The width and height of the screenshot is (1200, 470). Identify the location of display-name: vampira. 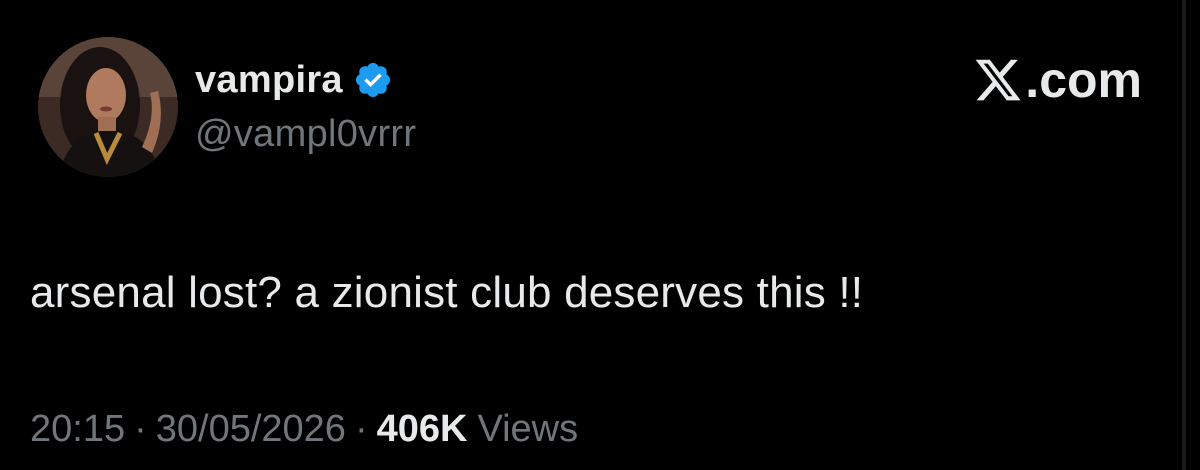
(269, 80).